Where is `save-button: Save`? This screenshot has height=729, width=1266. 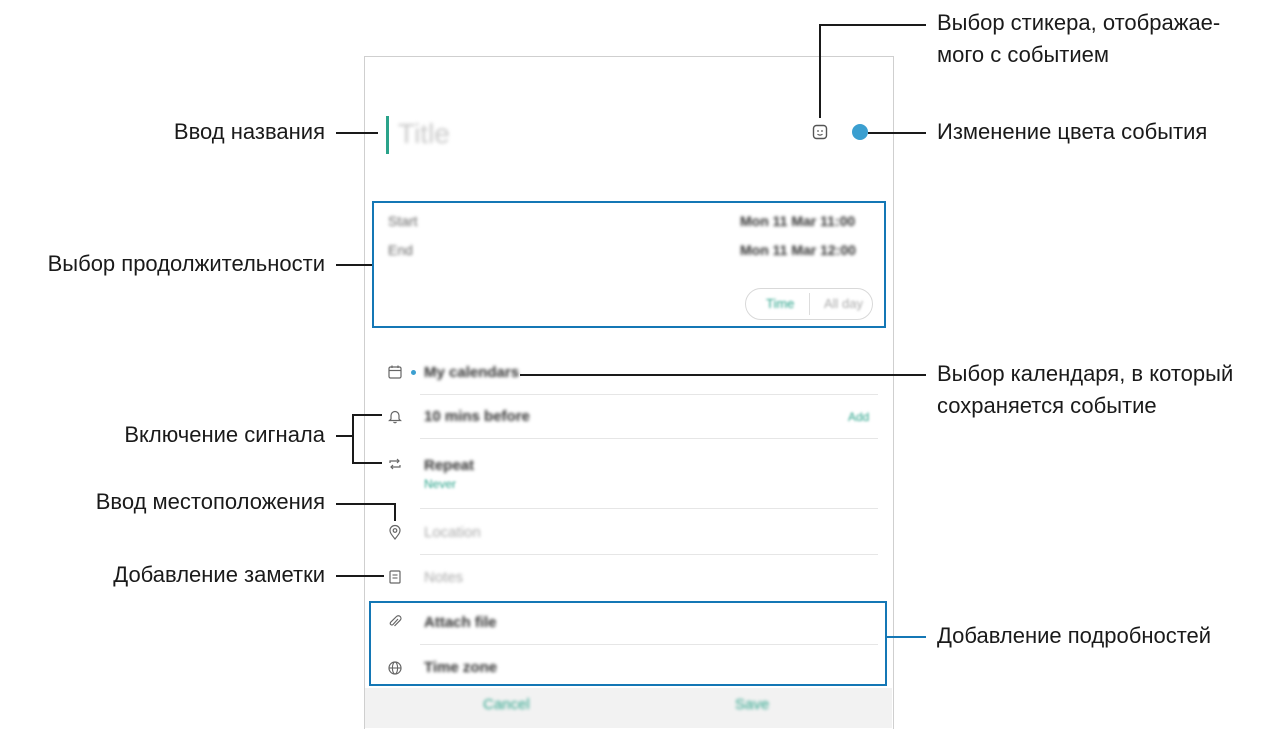 save-button: Save is located at coordinates (752, 704).